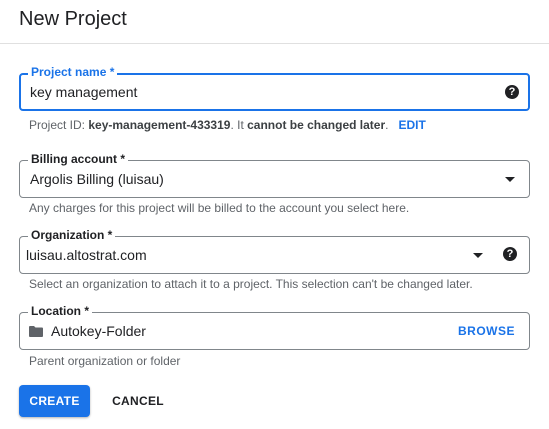  What do you see at coordinates (60, 311) in the screenshot?
I see `location-label: Location *` at bounding box center [60, 311].